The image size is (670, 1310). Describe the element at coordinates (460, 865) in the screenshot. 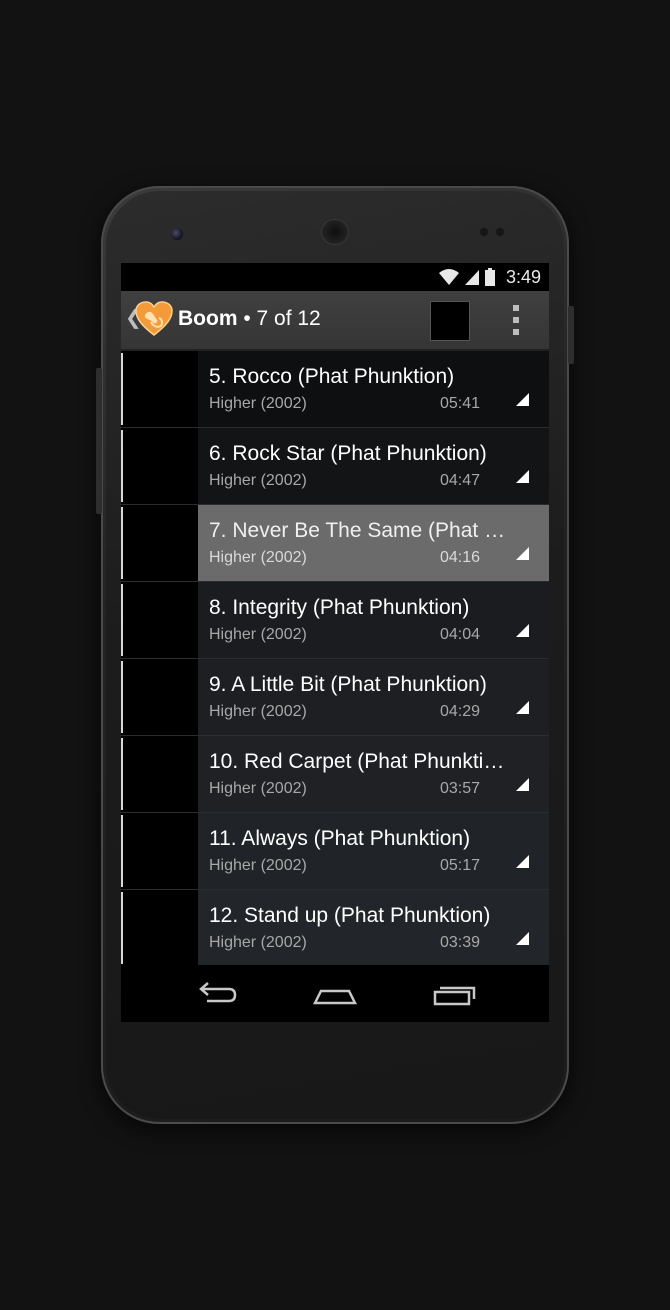

I see `track-duration: 05:17` at that location.